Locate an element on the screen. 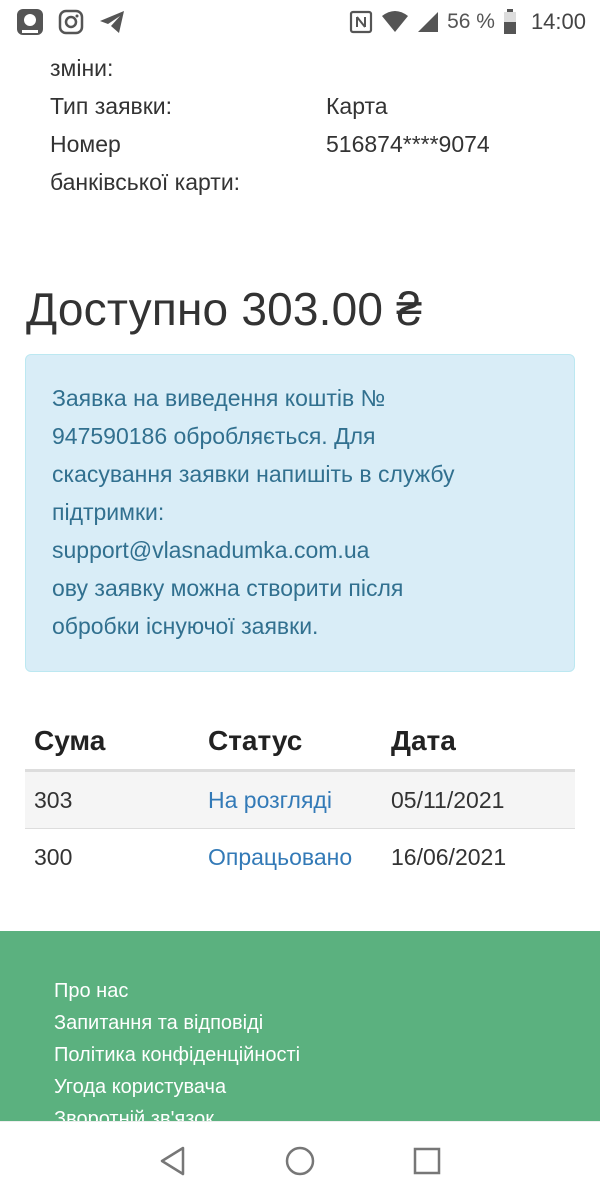  cell-status-link: Опрацьовано is located at coordinates (299, 857).